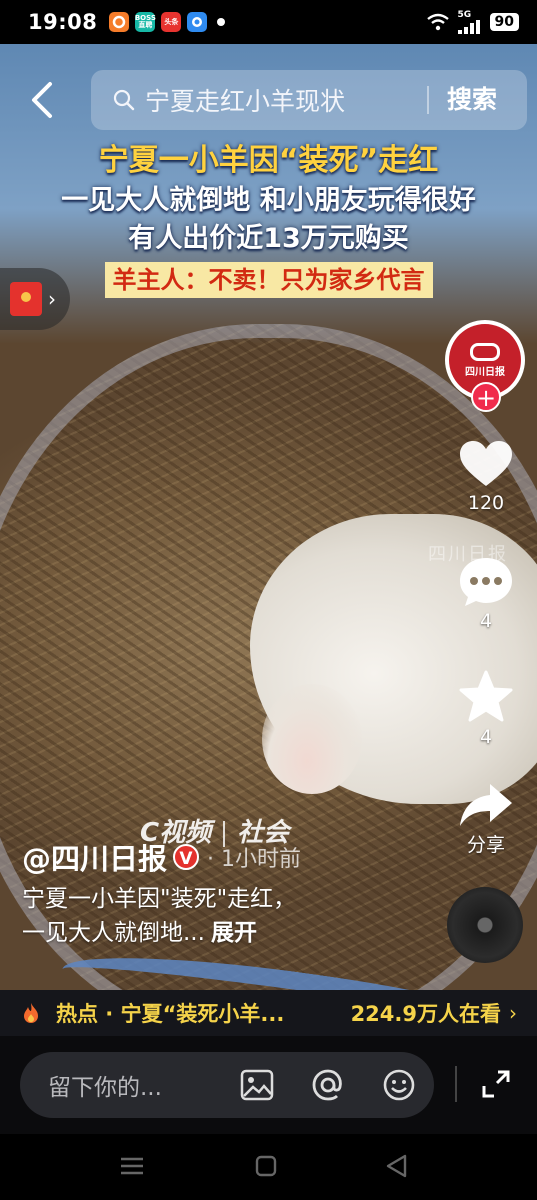 This screenshot has width=537, height=1200. I want to click on menu-icon, so click(132, 1166).